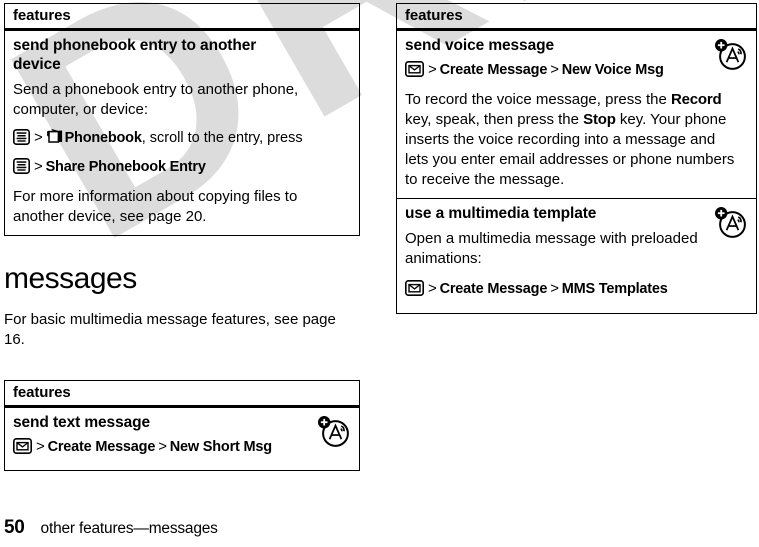 The image size is (759, 547). I want to click on path-item-share-phonebook-entry: Share Phonebook Entry, so click(125, 167).